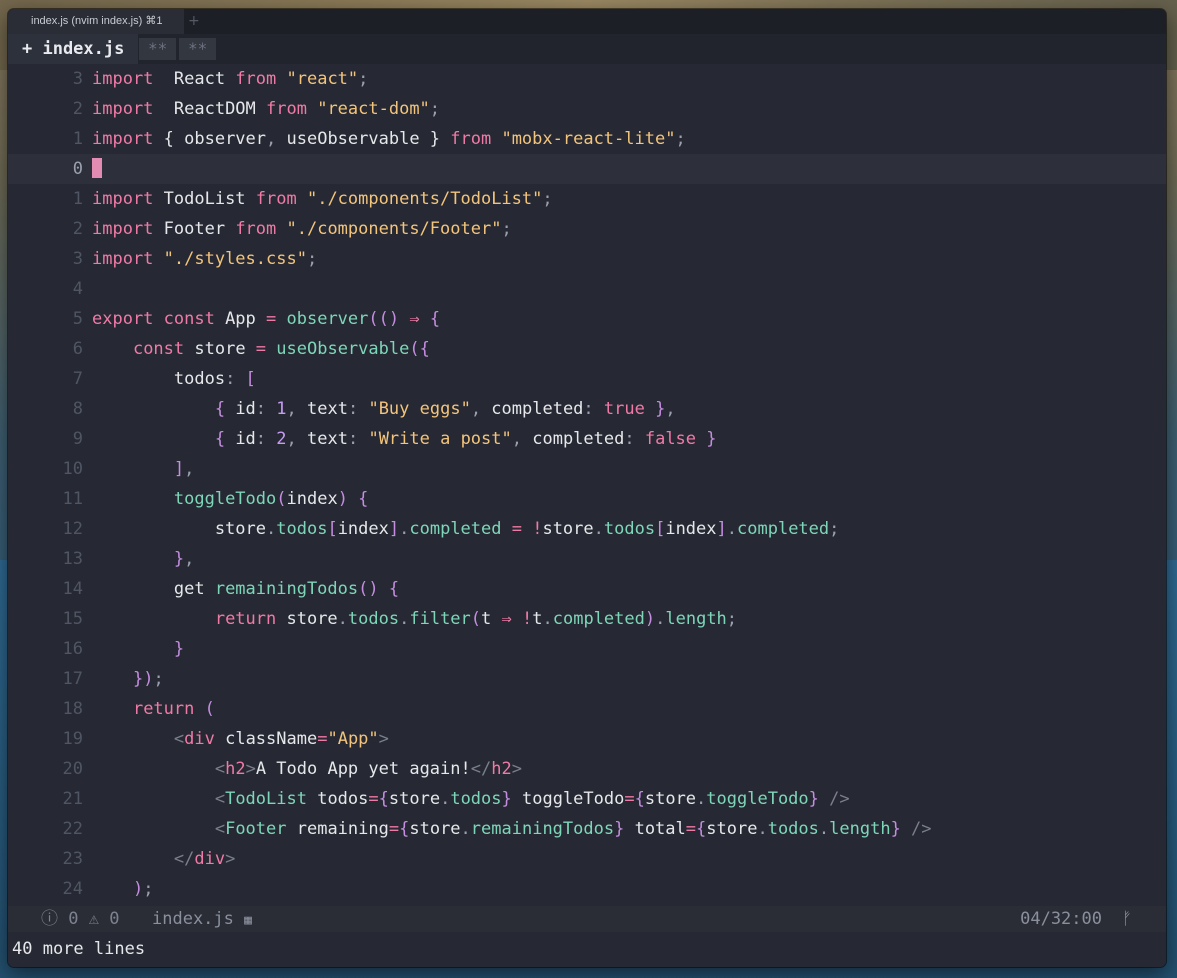 Image resolution: width=1177 pixels, height=978 pixels. Describe the element at coordinates (198, 49) in the screenshot. I see `buffer-tab-hidden-2: **` at that location.